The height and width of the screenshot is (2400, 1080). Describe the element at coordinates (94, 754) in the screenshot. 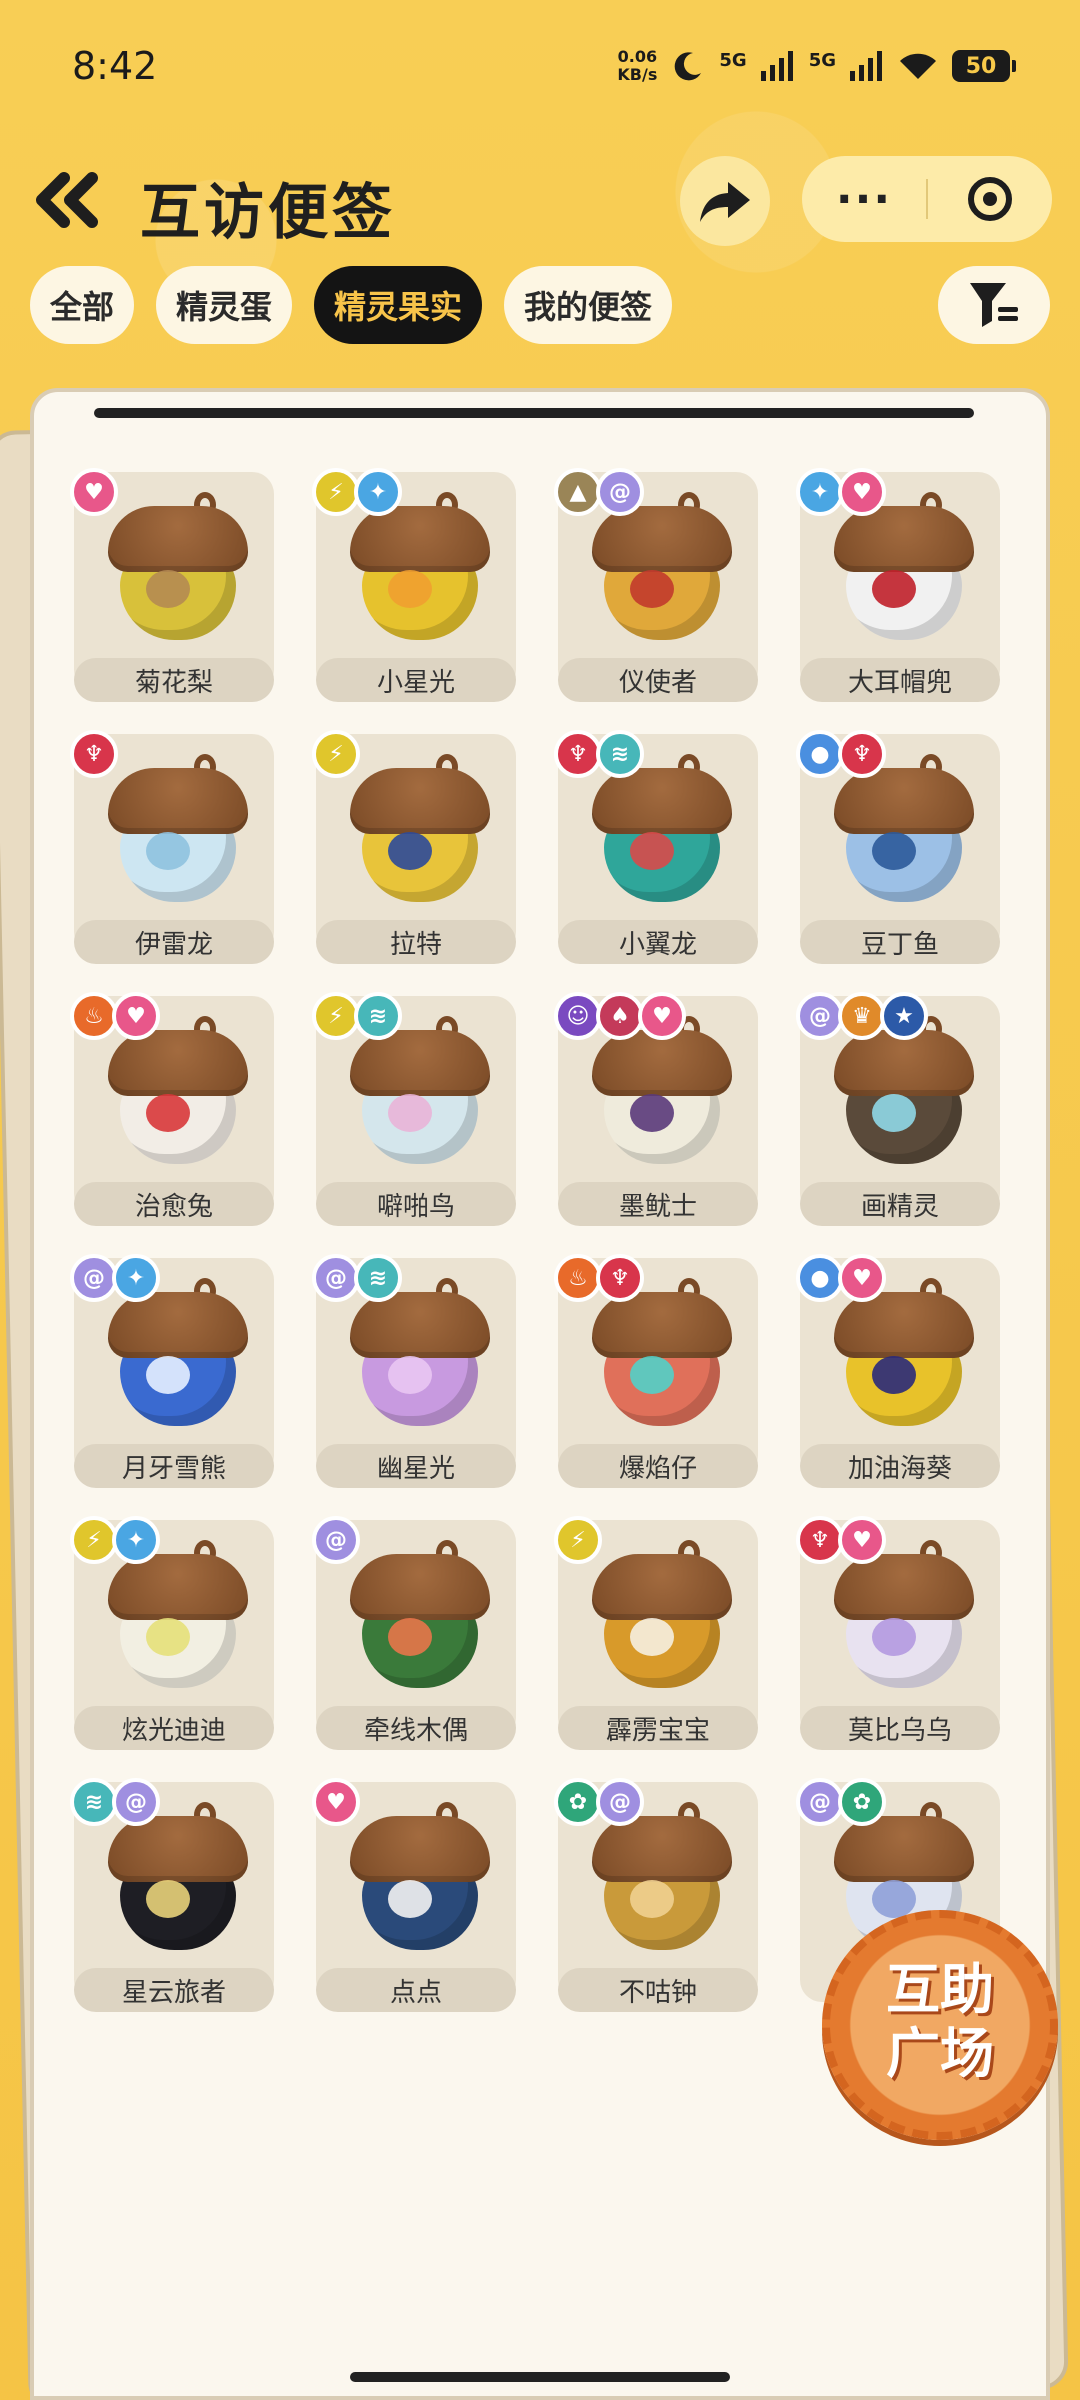

I see `type-badges: ♆` at that location.